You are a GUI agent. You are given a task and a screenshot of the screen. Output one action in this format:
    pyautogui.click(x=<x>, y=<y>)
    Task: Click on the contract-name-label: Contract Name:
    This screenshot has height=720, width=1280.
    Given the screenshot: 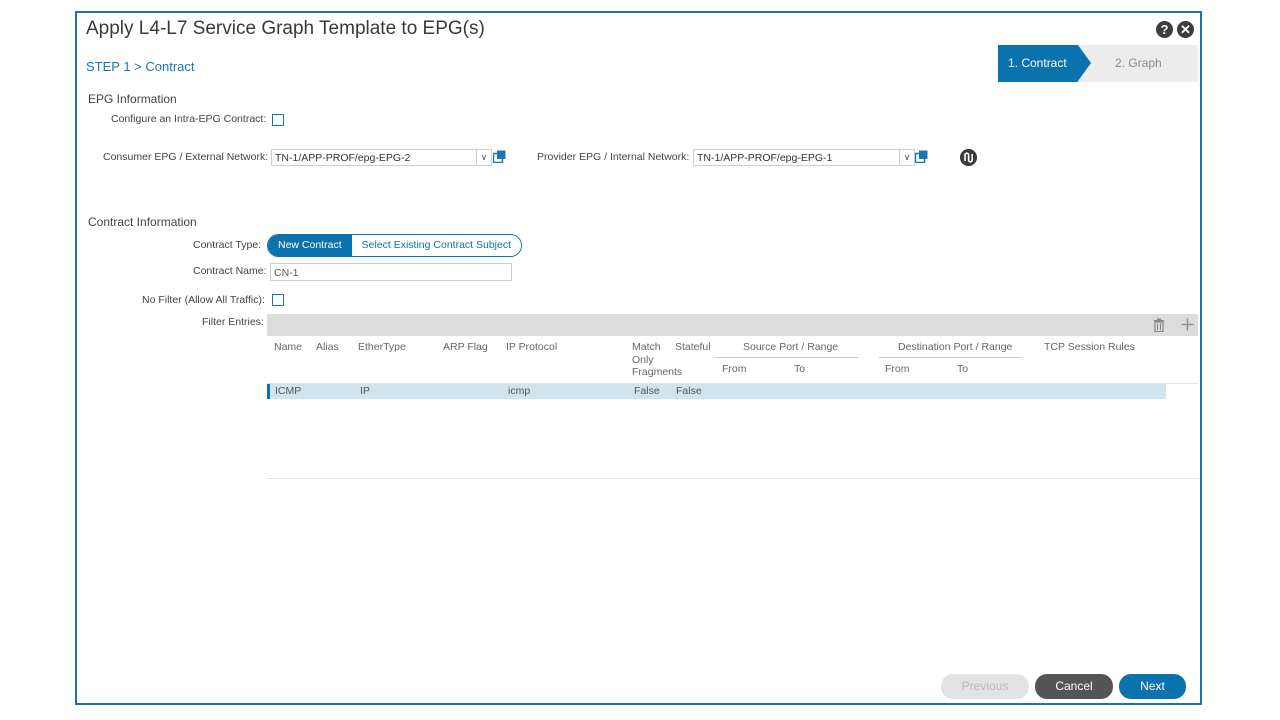 What is the action you would take?
    pyautogui.click(x=230, y=271)
    